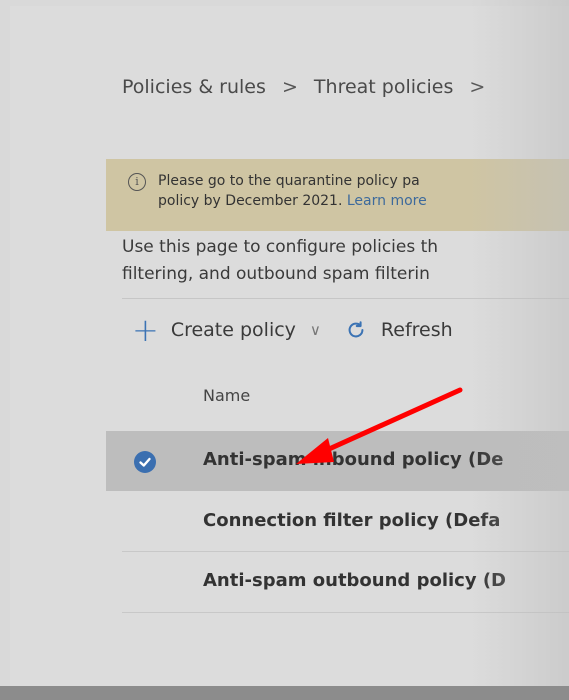  Describe the element at coordinates (379, 425) in the screenshot. I see `red-arrow-annotation` at that location.